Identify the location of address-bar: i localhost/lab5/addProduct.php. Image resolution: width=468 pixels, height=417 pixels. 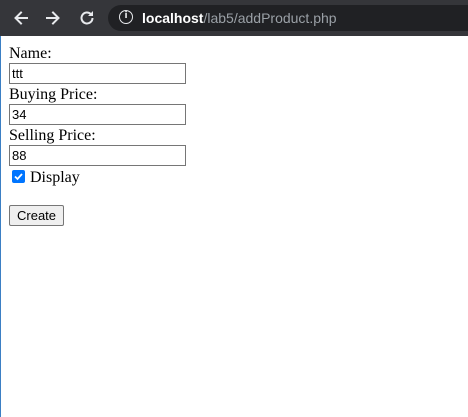
(288, 18).